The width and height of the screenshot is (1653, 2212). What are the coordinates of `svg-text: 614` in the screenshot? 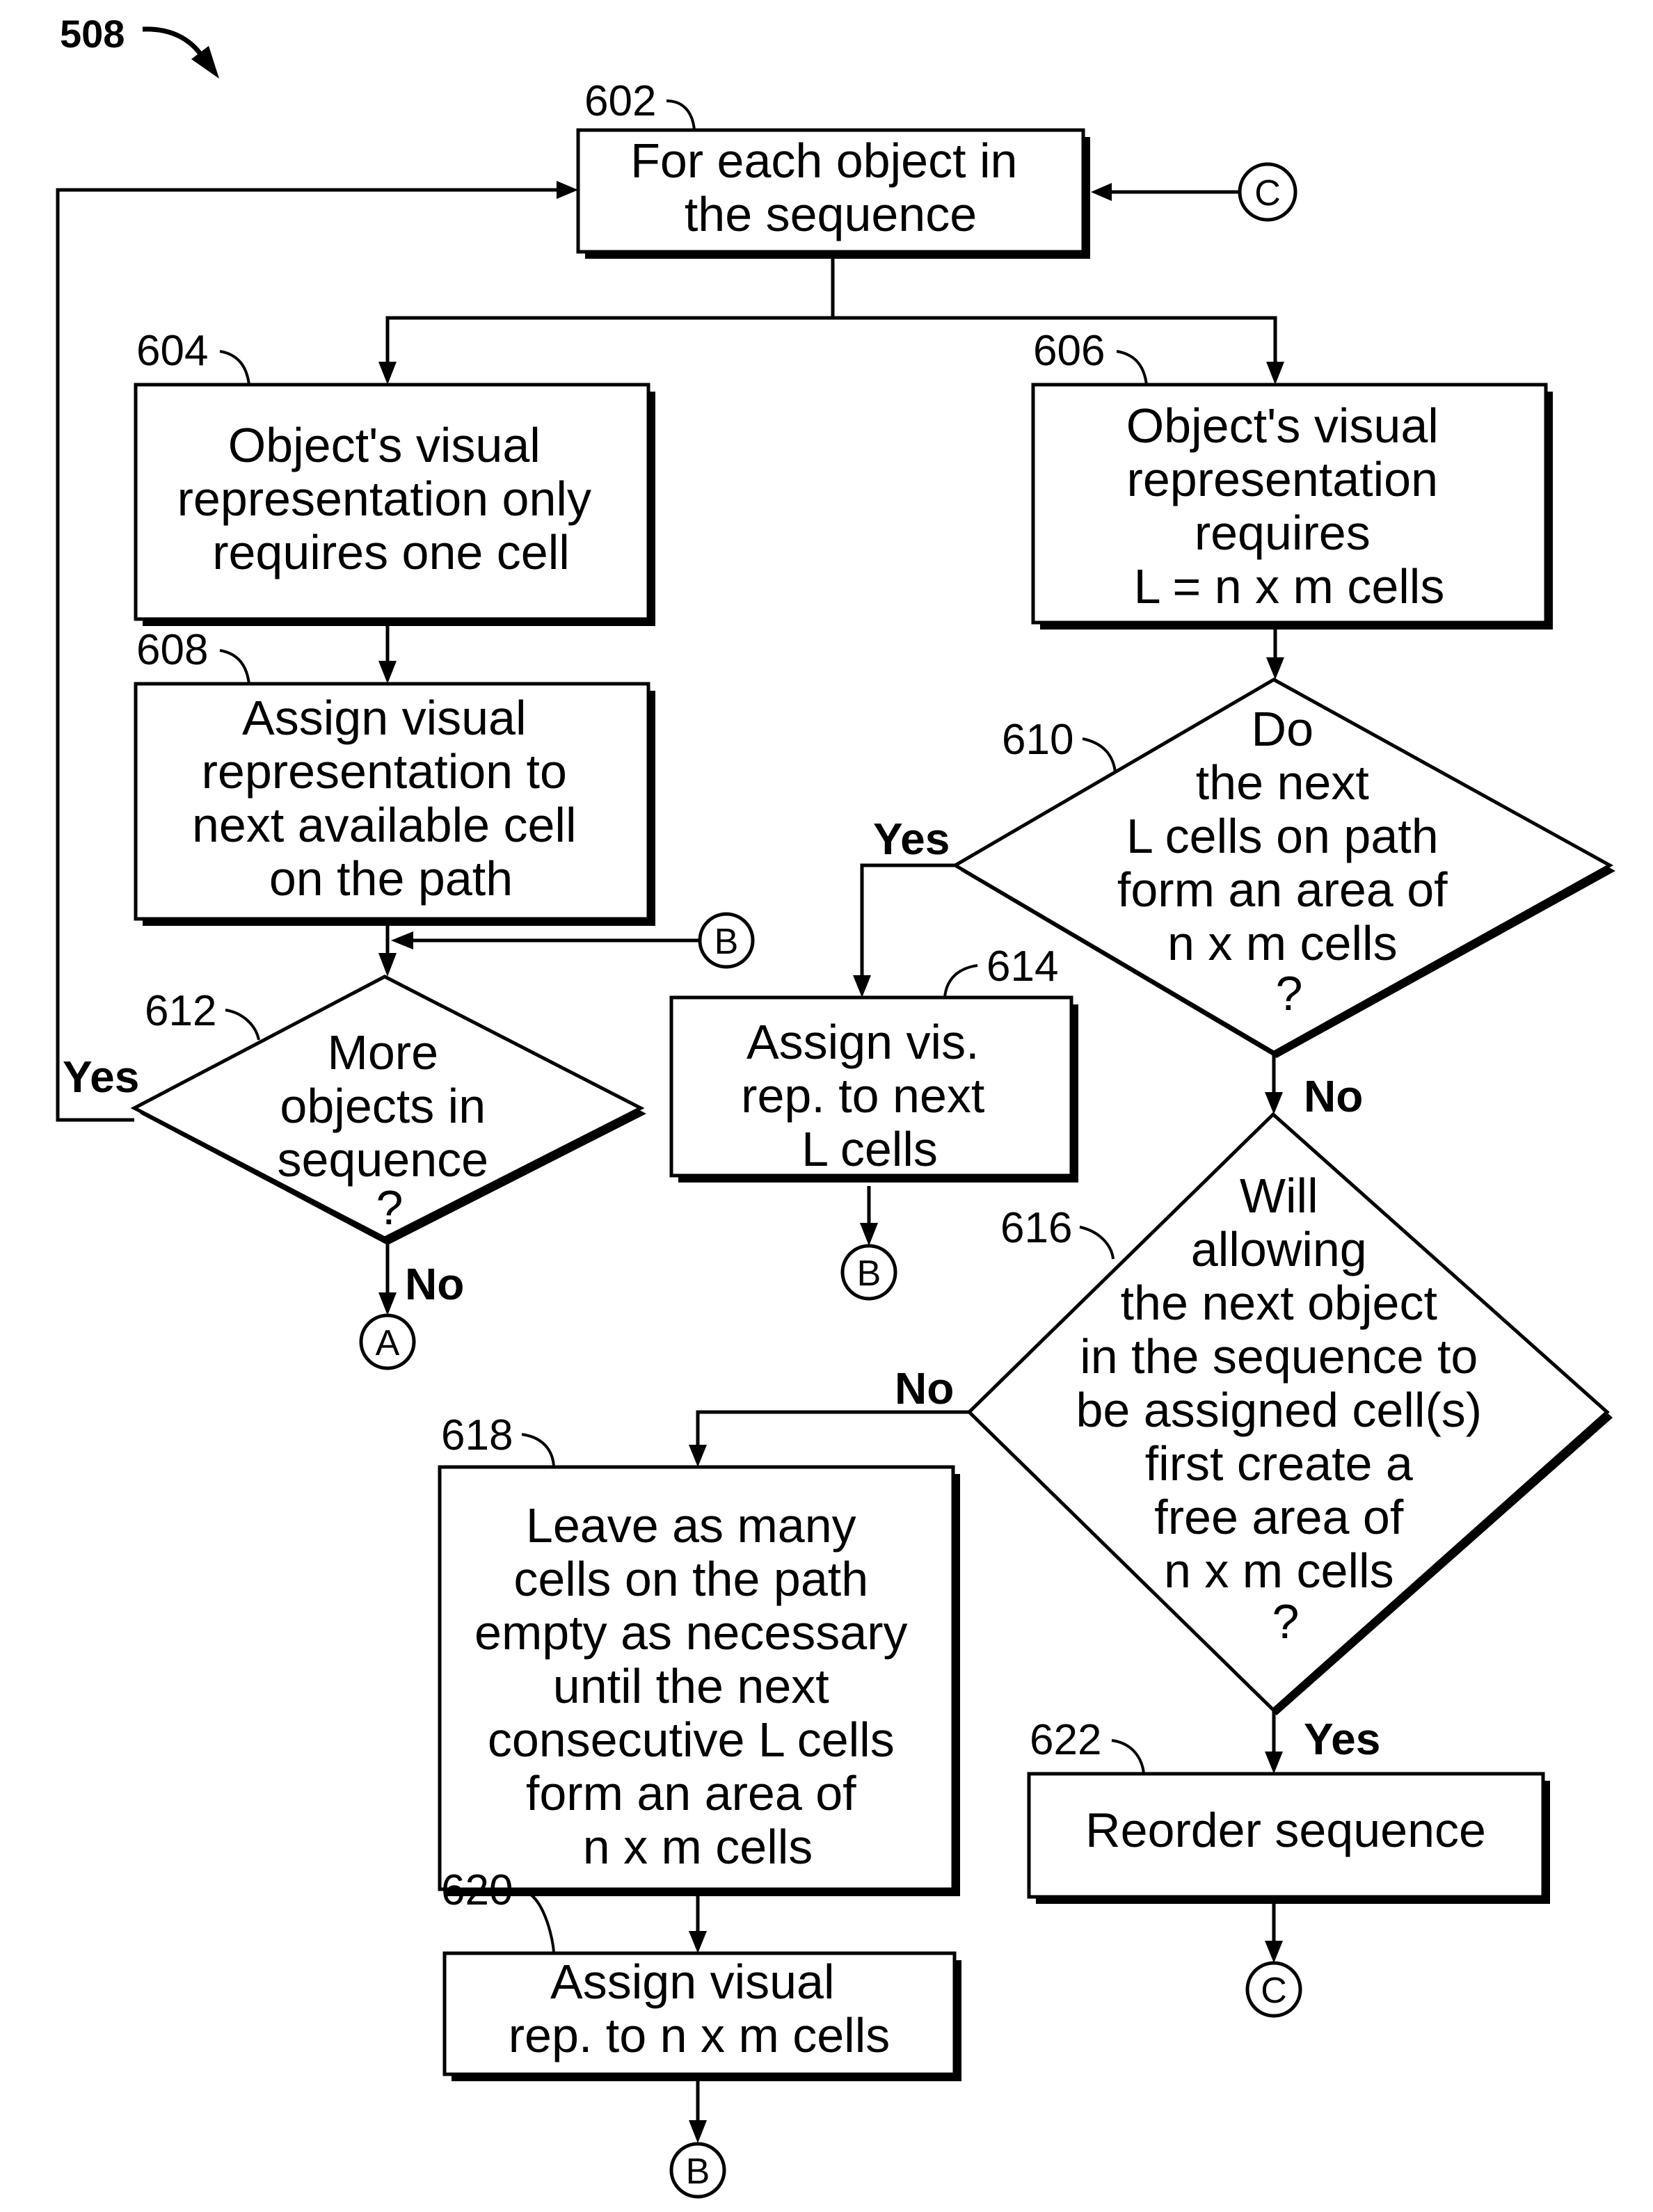 It's located at (1022, 967).